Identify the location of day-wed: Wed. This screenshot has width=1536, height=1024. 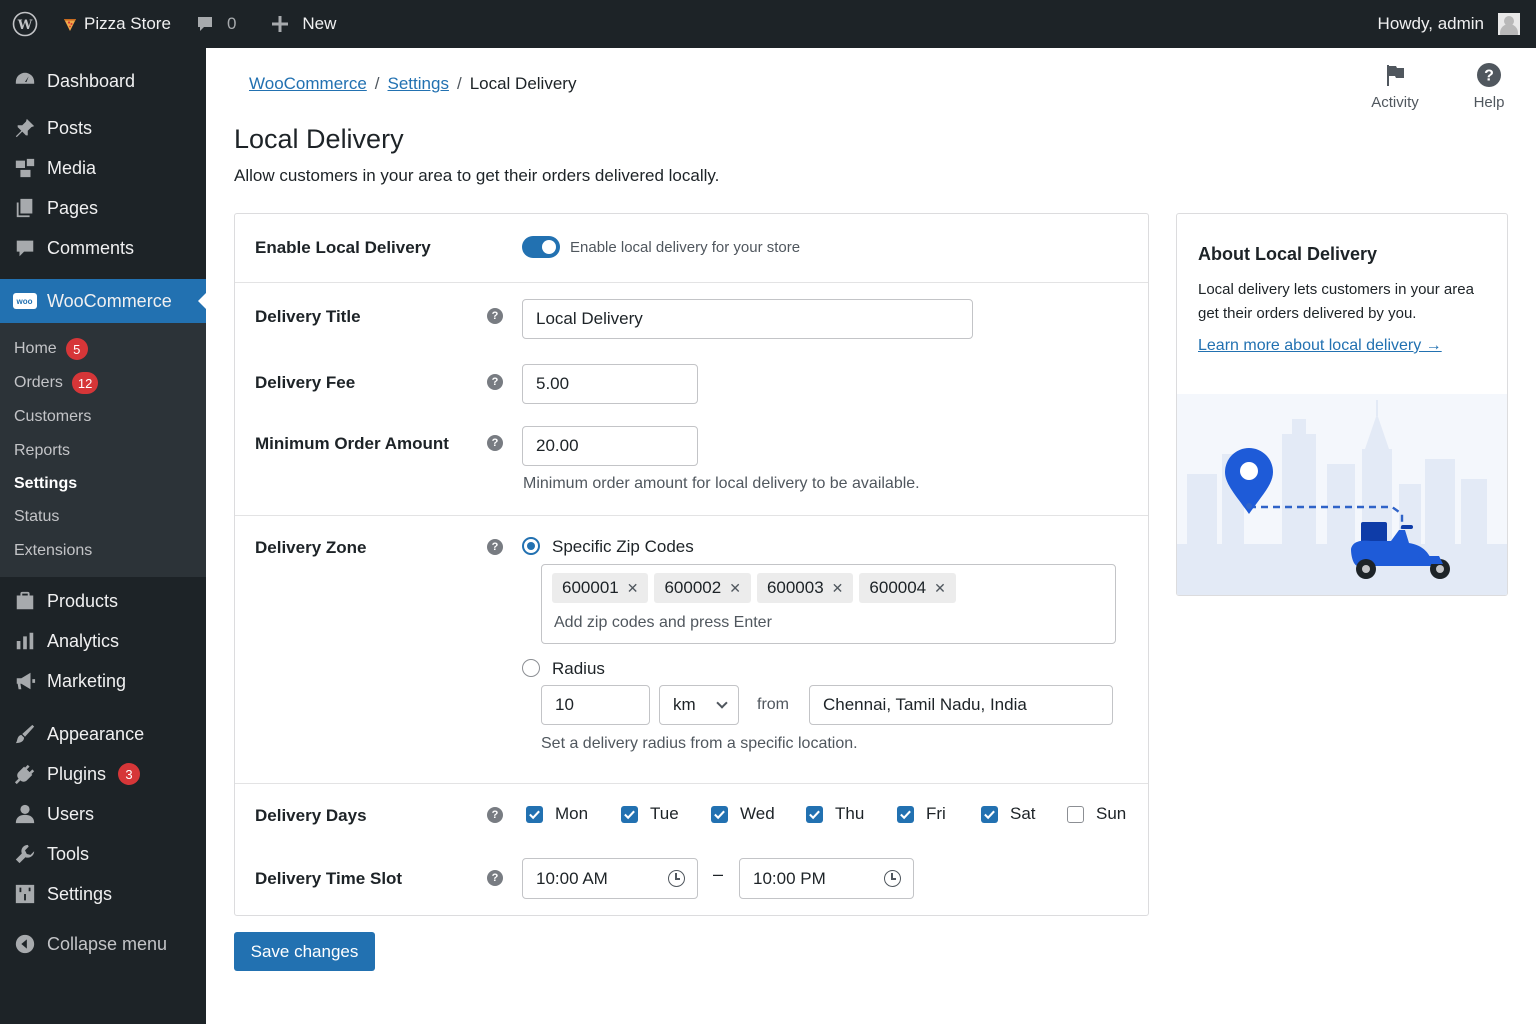
(758, 814).